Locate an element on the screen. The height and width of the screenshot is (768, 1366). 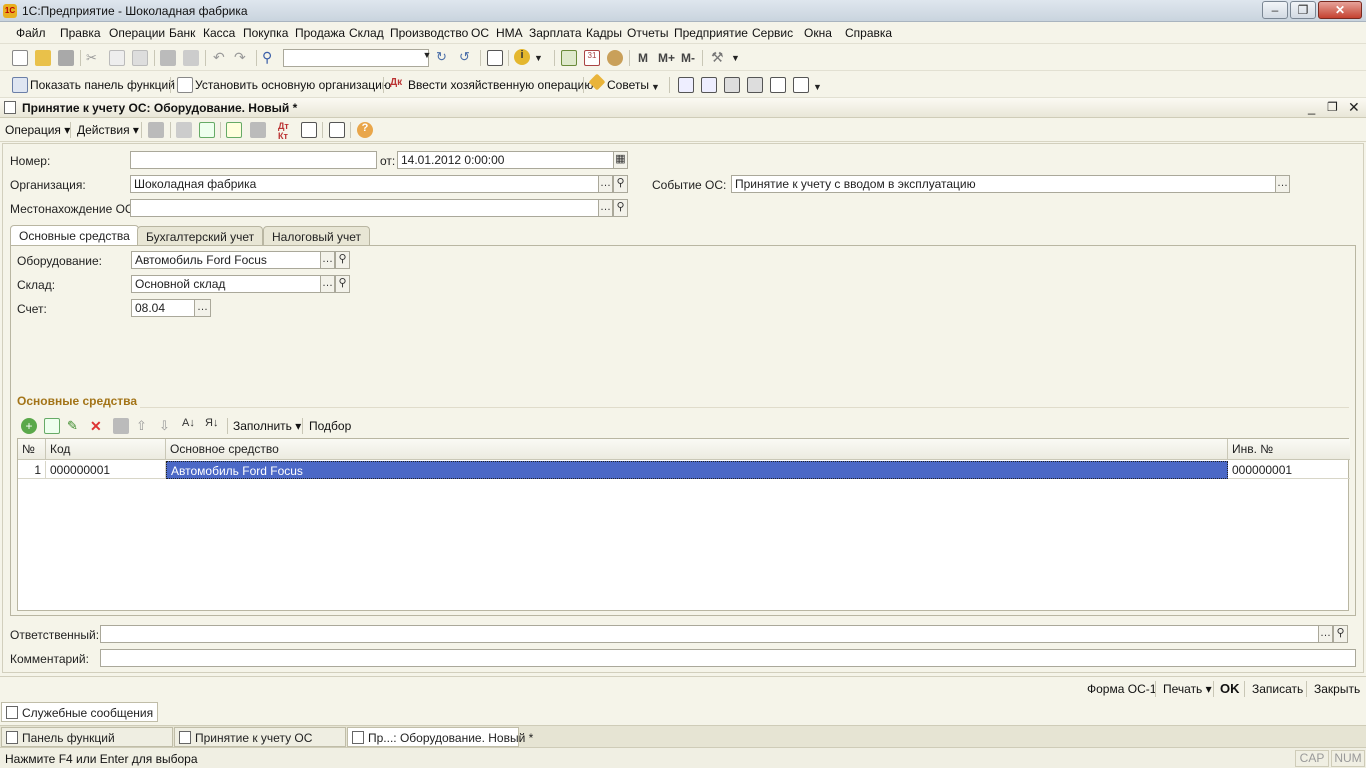
search-icon: ⚲ is located at coordinates (270, 57).